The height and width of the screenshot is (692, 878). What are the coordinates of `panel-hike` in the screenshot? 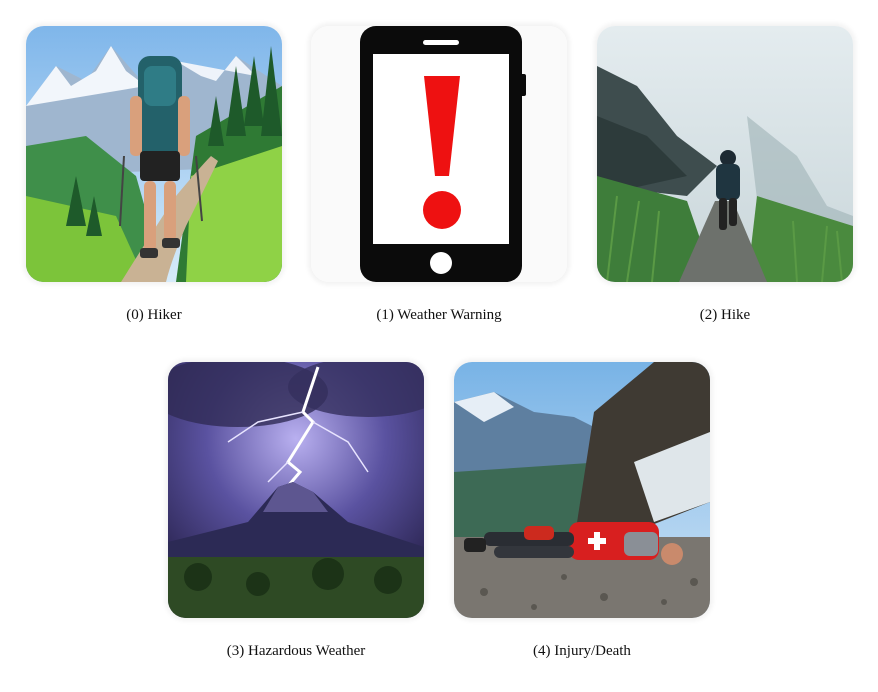 It's located at (725, 154).